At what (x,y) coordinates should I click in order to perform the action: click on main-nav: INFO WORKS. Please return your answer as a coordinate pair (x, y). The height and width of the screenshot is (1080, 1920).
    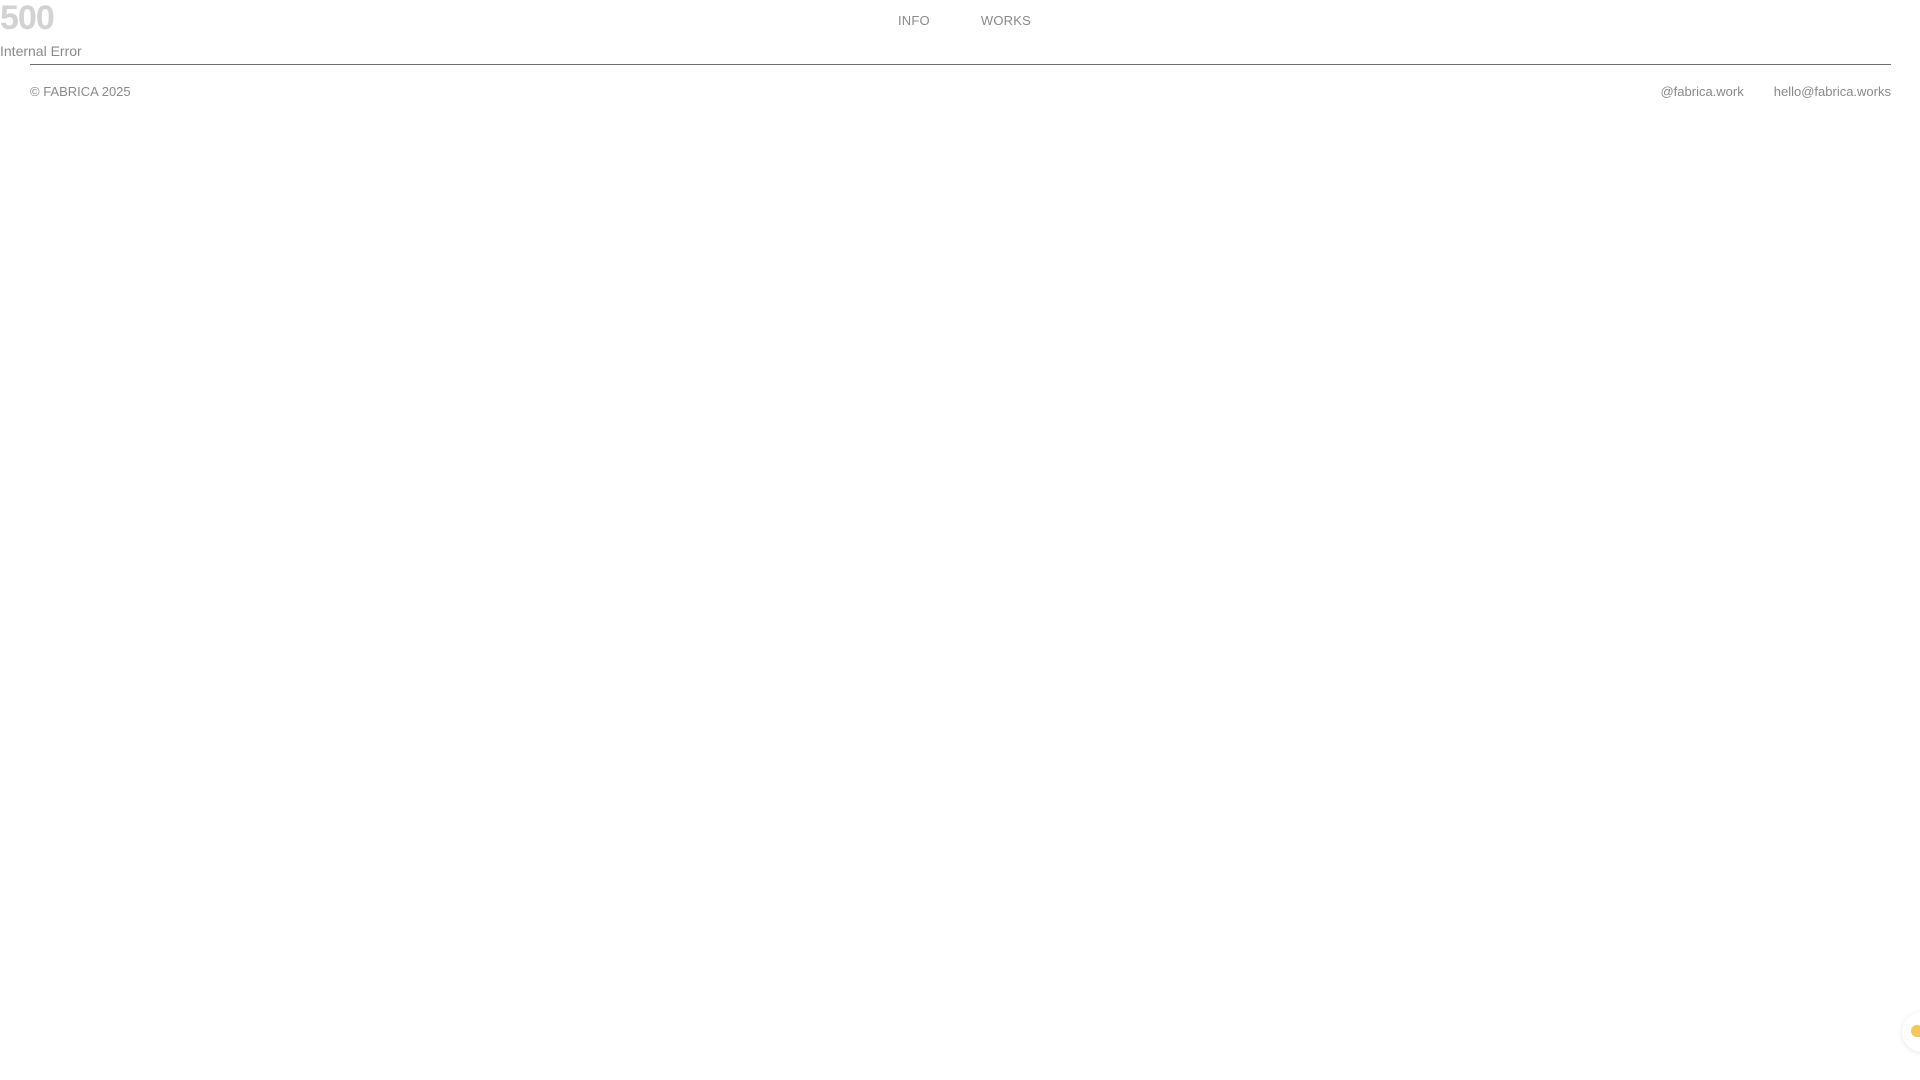
    Looking at the image, I should click on (964, 21).